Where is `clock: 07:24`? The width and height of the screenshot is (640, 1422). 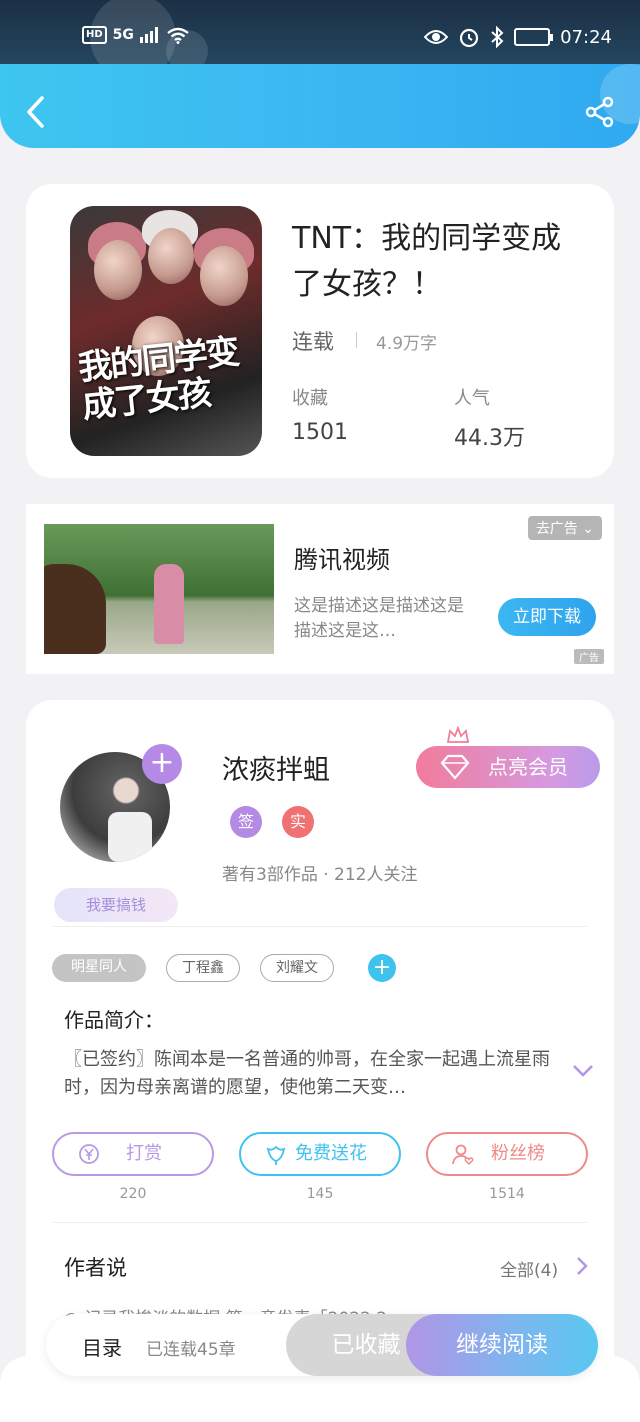 clock: 07:24 is located at coordinates (586, 37).